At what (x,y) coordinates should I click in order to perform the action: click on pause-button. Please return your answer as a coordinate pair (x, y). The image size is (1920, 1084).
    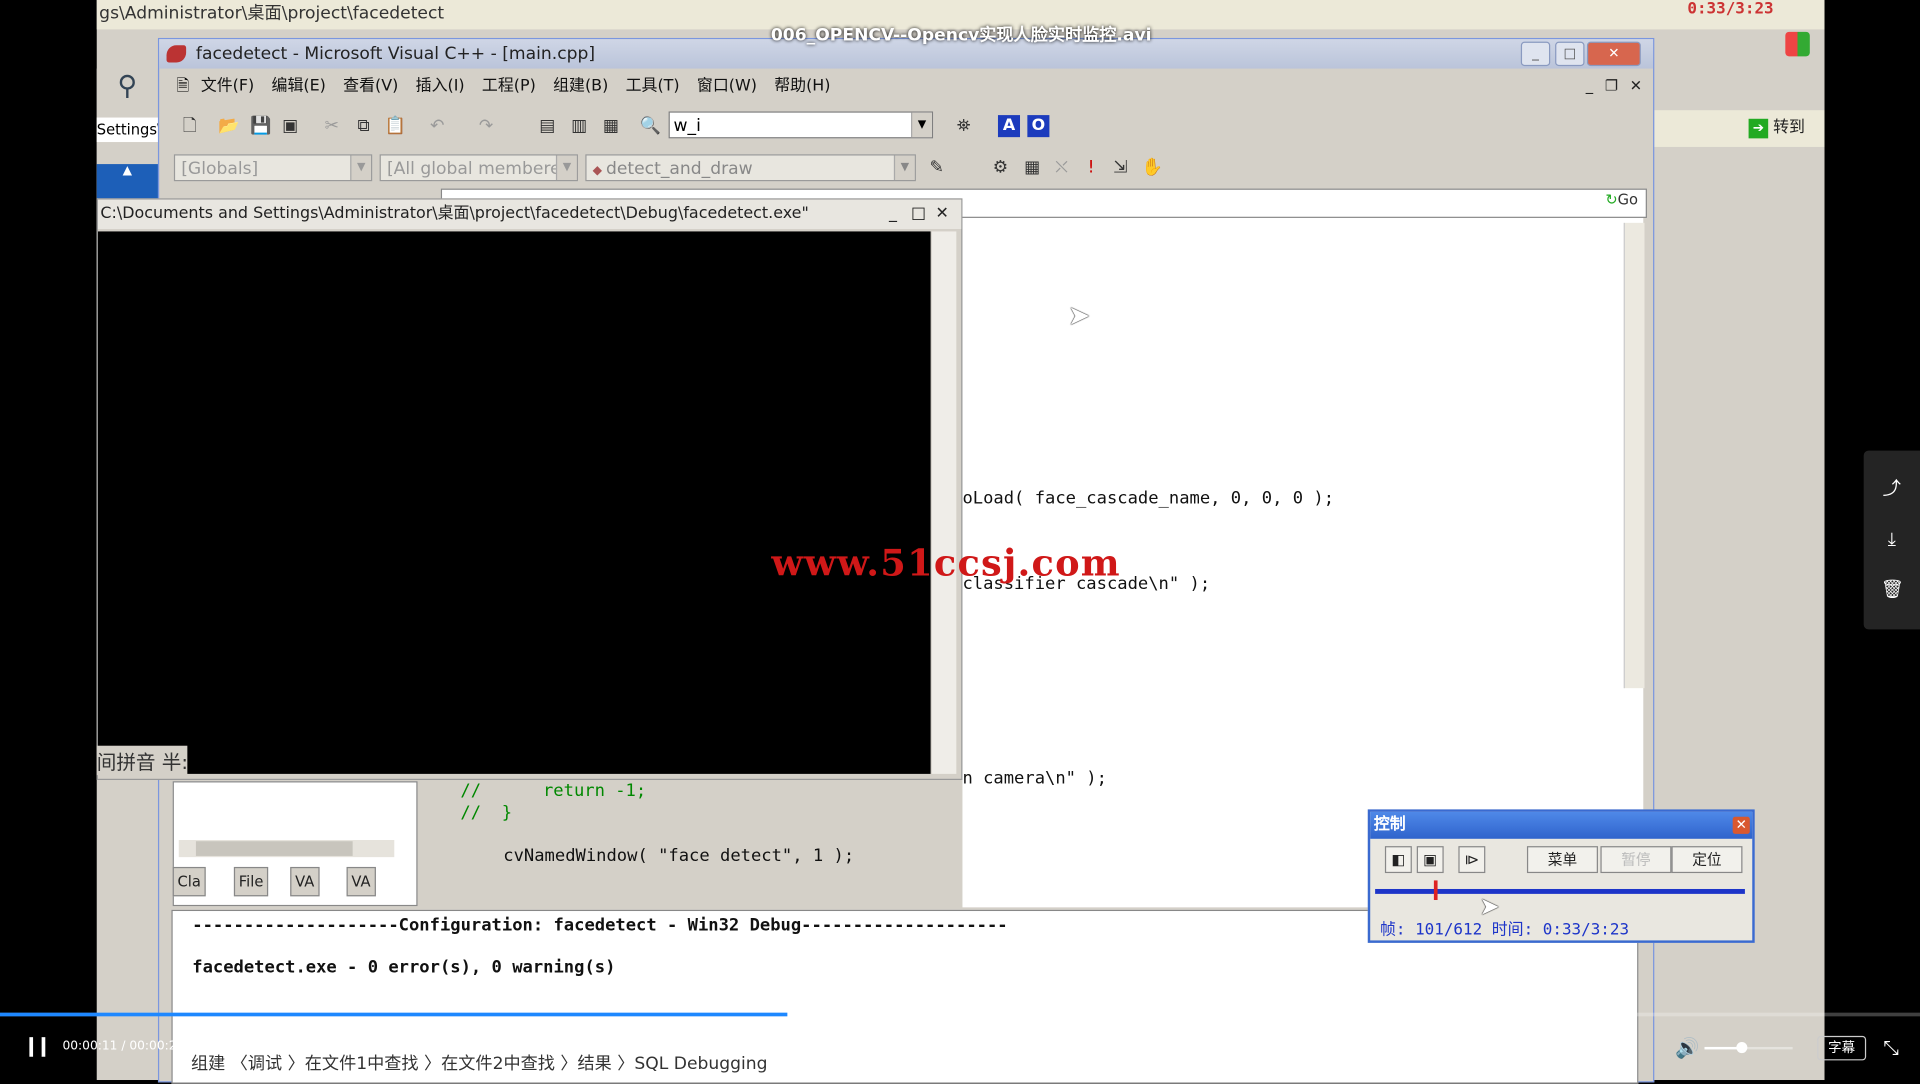
    Looking at the image, I should click on (38, 1047).